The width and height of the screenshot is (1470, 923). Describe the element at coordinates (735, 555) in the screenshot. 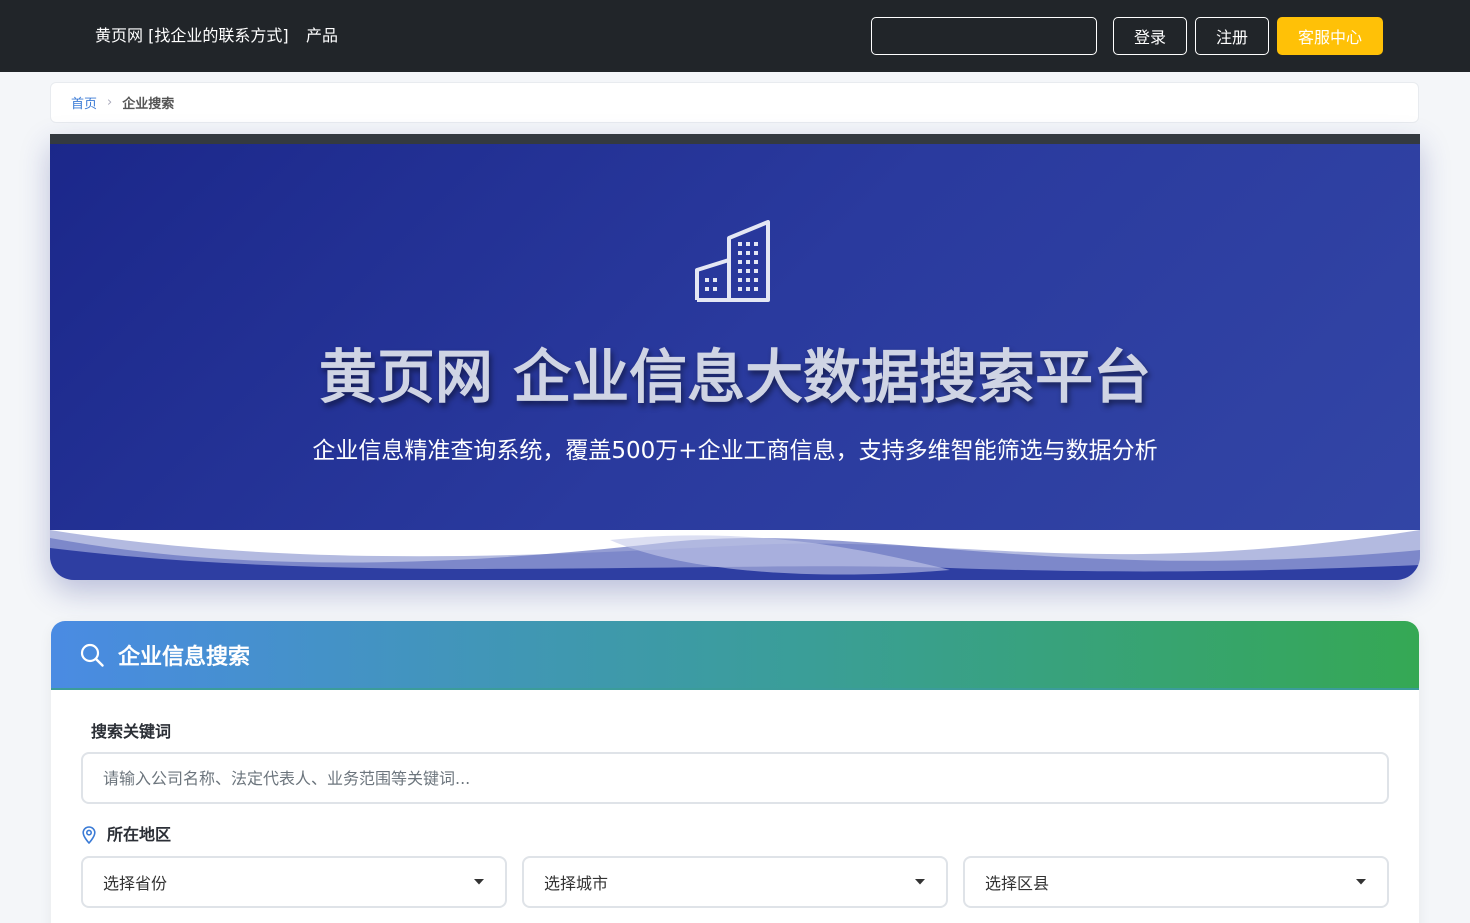

I see `hero-wave-decoration` at that location.